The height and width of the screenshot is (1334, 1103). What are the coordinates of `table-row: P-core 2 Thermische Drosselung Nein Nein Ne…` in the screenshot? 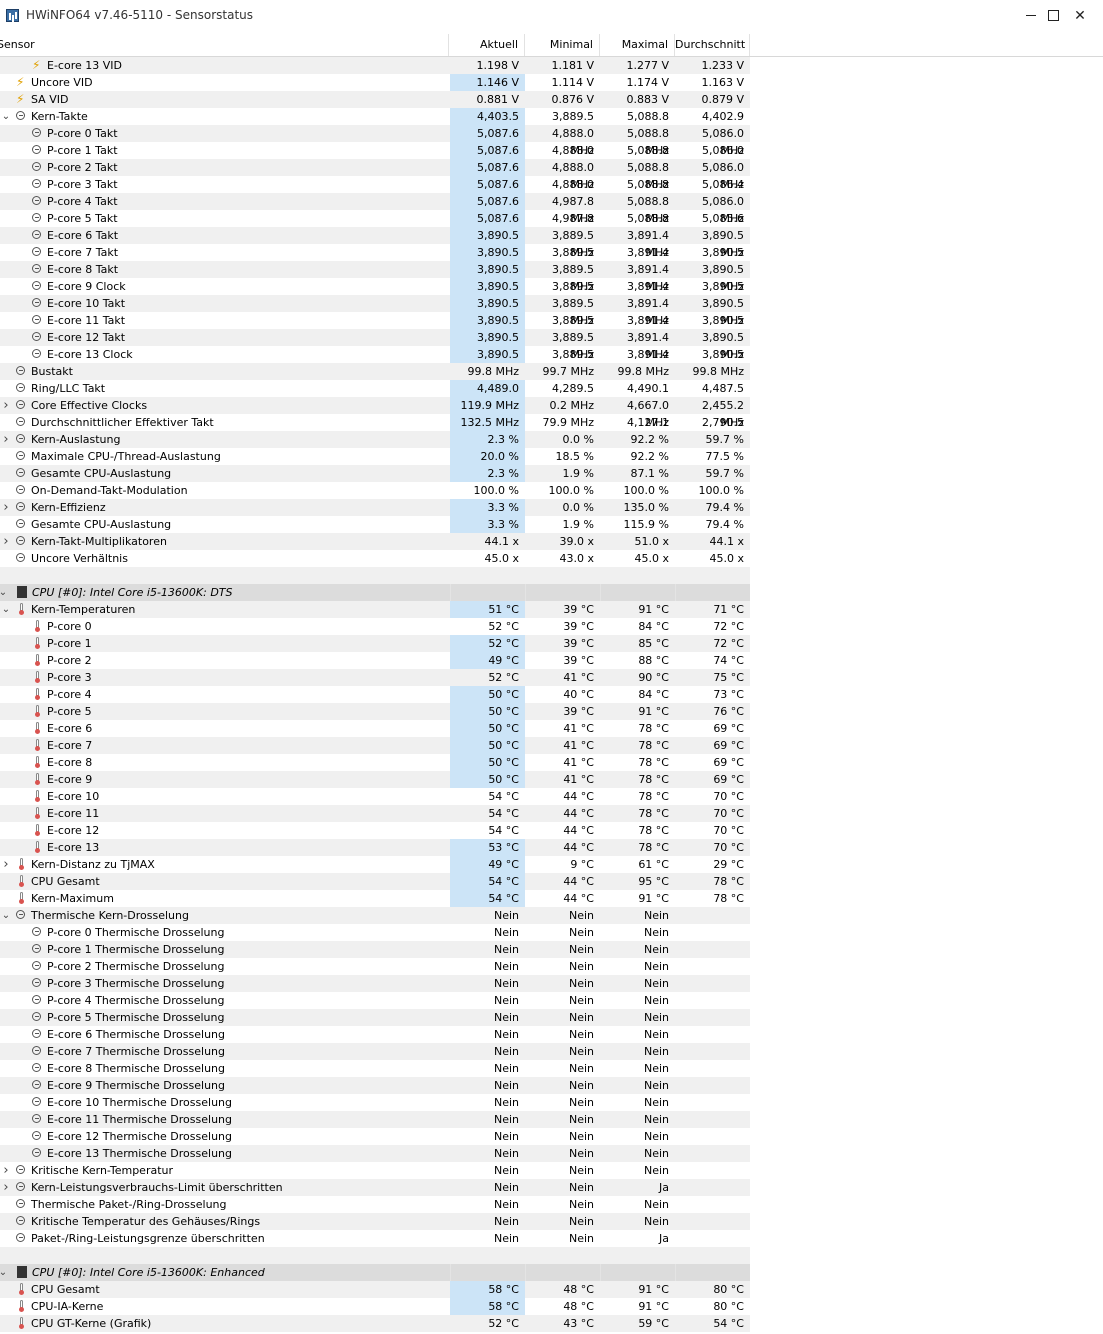 It's located at (375, 966).